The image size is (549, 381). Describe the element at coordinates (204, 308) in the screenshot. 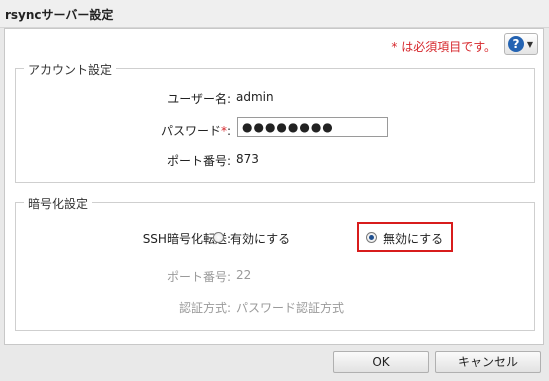

I see `auth-method-label: 認証方式:` at that location.